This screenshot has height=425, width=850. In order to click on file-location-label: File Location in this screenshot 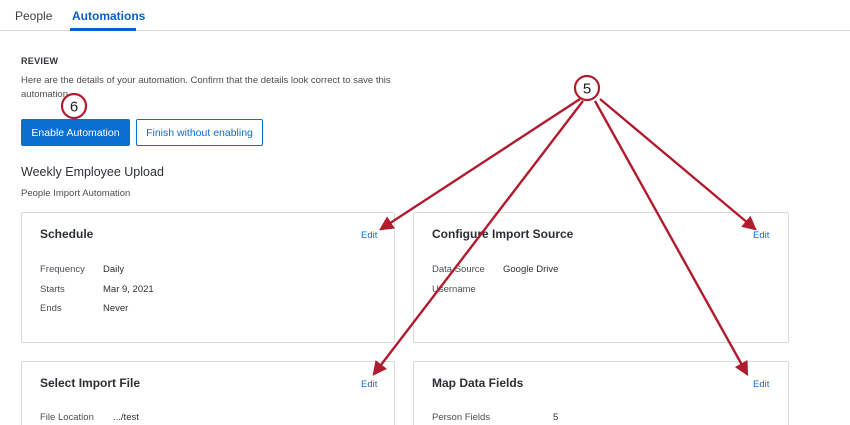, I will do `click(67, 417)`.